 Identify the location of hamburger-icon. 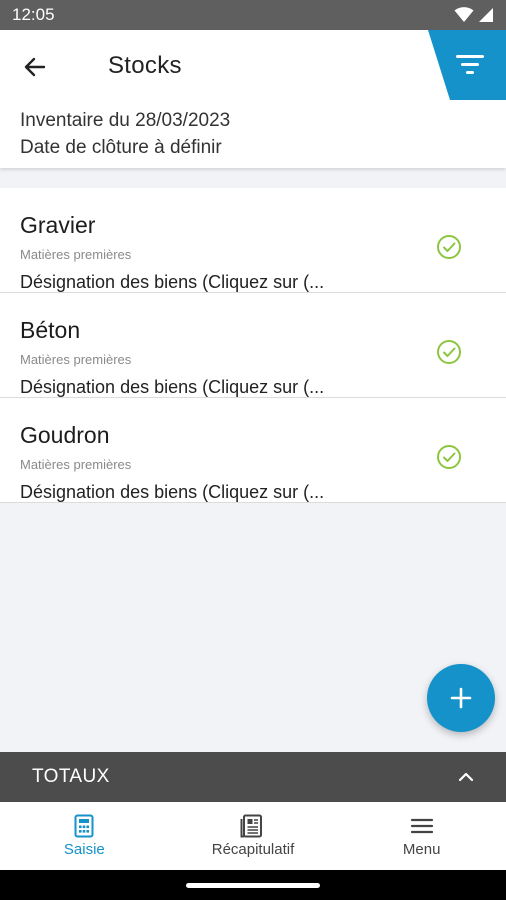
(421, 826).